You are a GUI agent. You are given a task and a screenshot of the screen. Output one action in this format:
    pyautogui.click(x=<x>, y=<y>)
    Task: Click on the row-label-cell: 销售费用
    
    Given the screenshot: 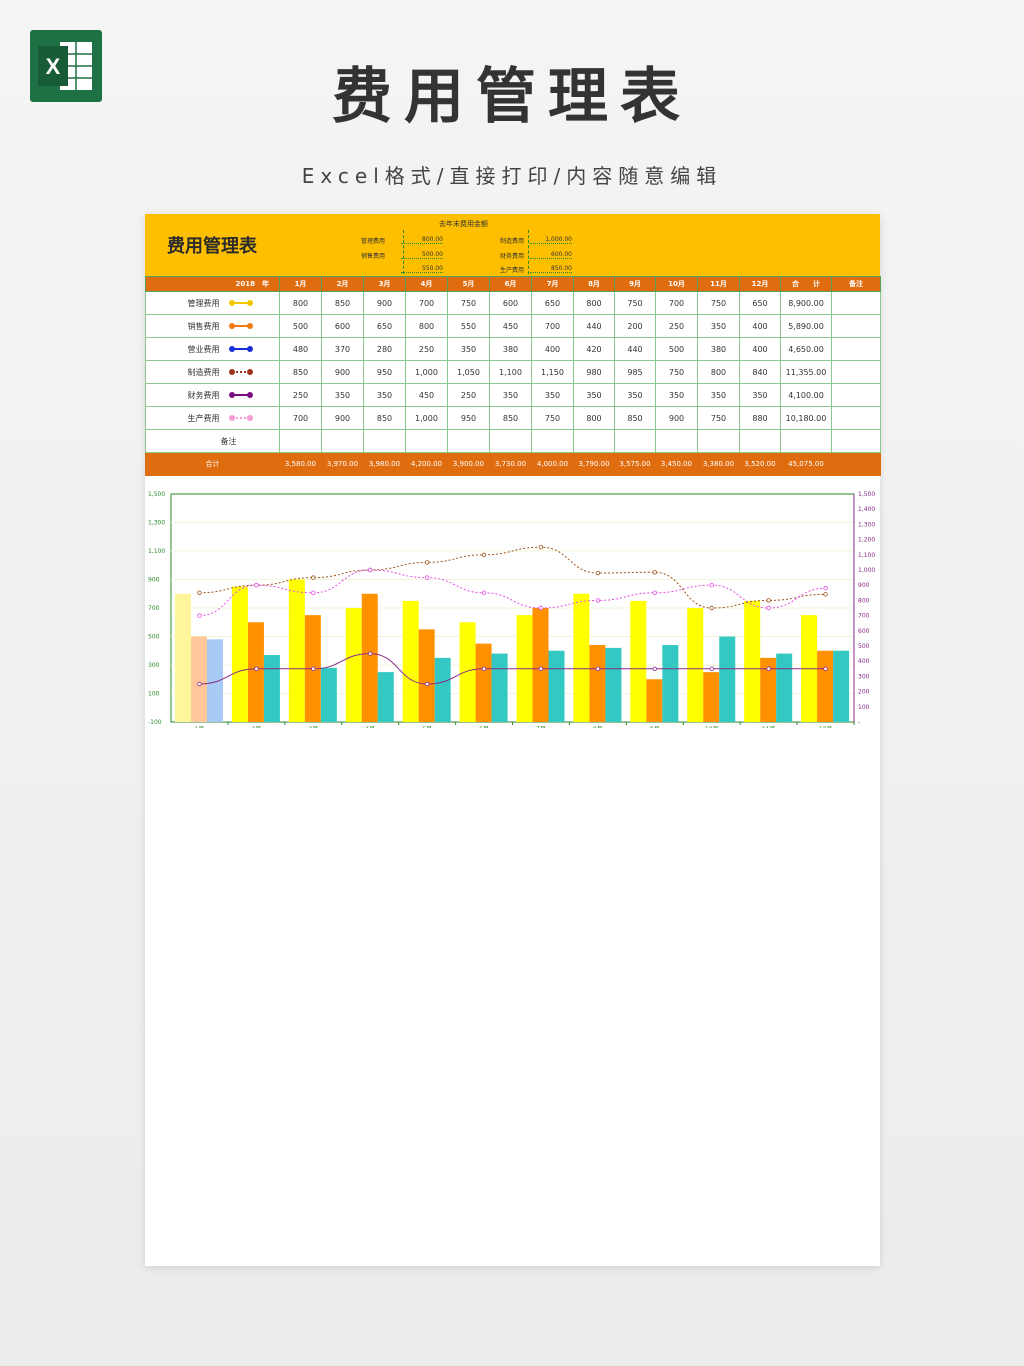 What is the action you would take?
    pyautogui.click(x=212, y=326)
    